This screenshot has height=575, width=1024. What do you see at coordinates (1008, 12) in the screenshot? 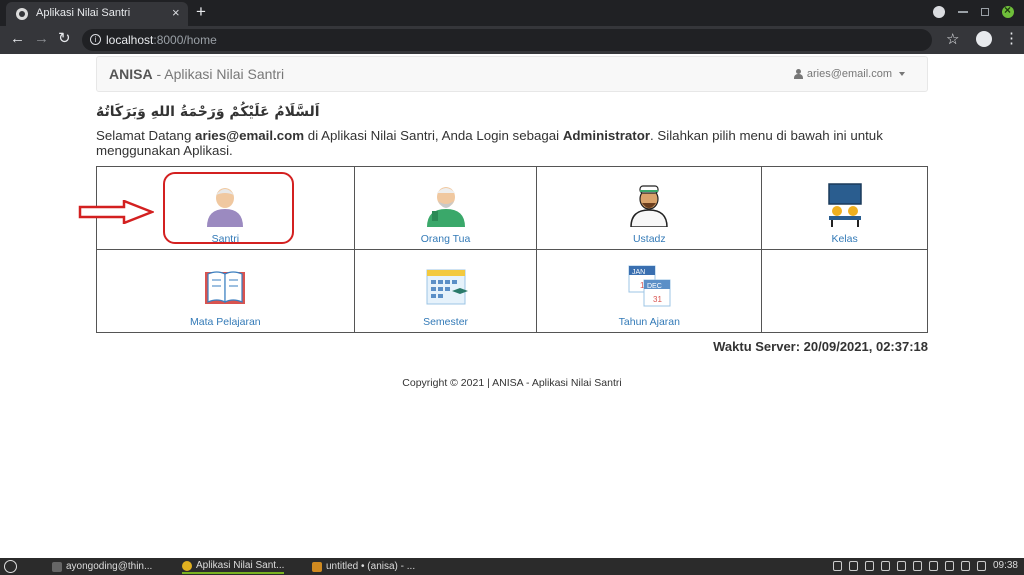
I see `close-window-icon` at bounding box center [1008, 12].